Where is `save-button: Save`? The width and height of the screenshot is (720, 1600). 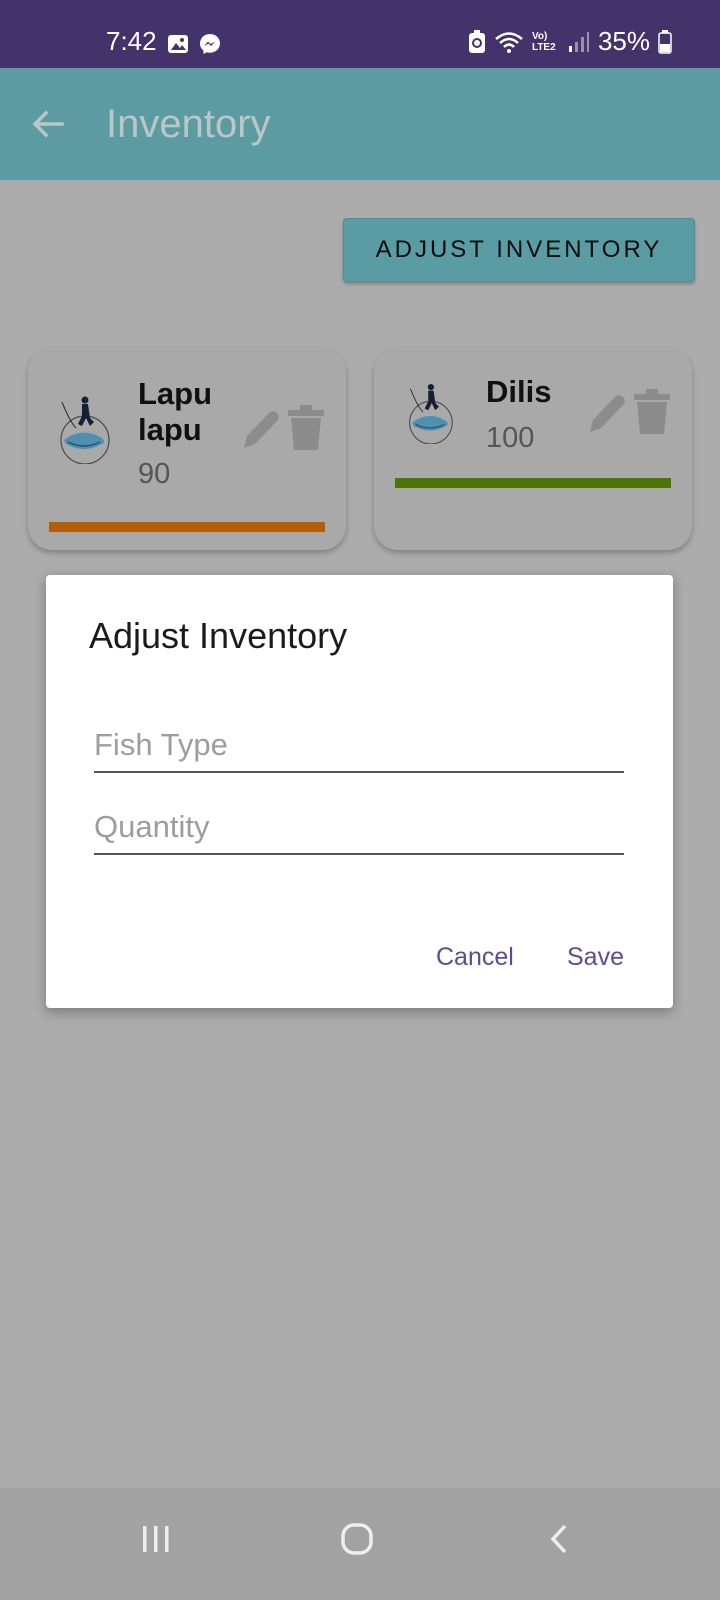
save-button: Save is located at coordinates (595, 957).